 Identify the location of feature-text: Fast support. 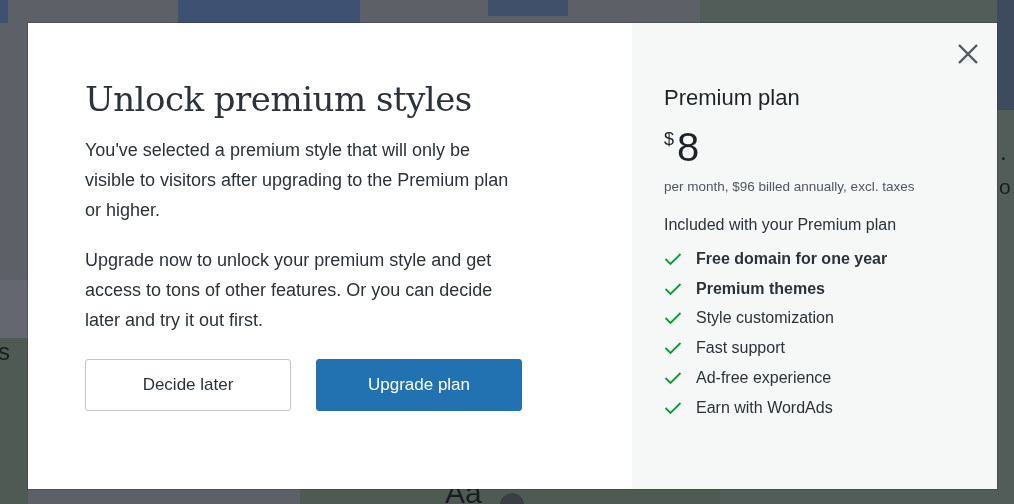
(740, 348).